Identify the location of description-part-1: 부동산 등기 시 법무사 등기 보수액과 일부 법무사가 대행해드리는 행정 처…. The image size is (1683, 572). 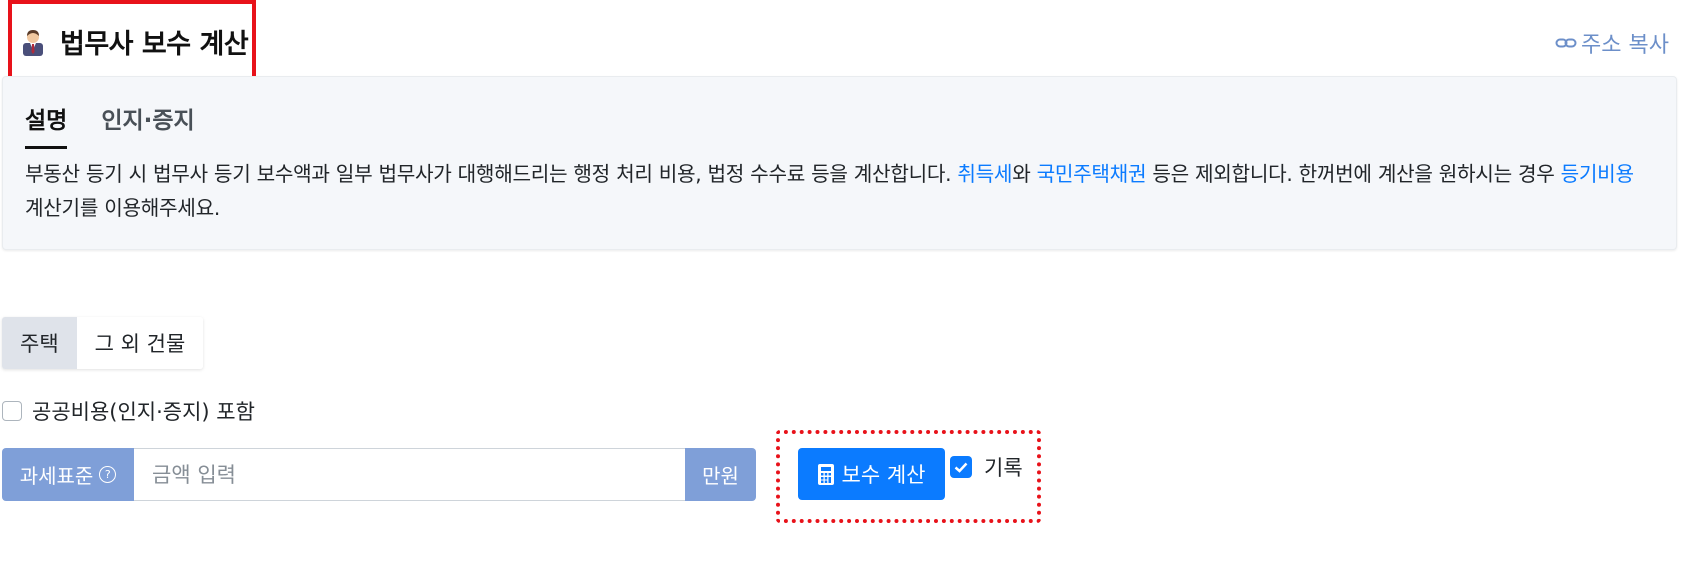
(491, 174).